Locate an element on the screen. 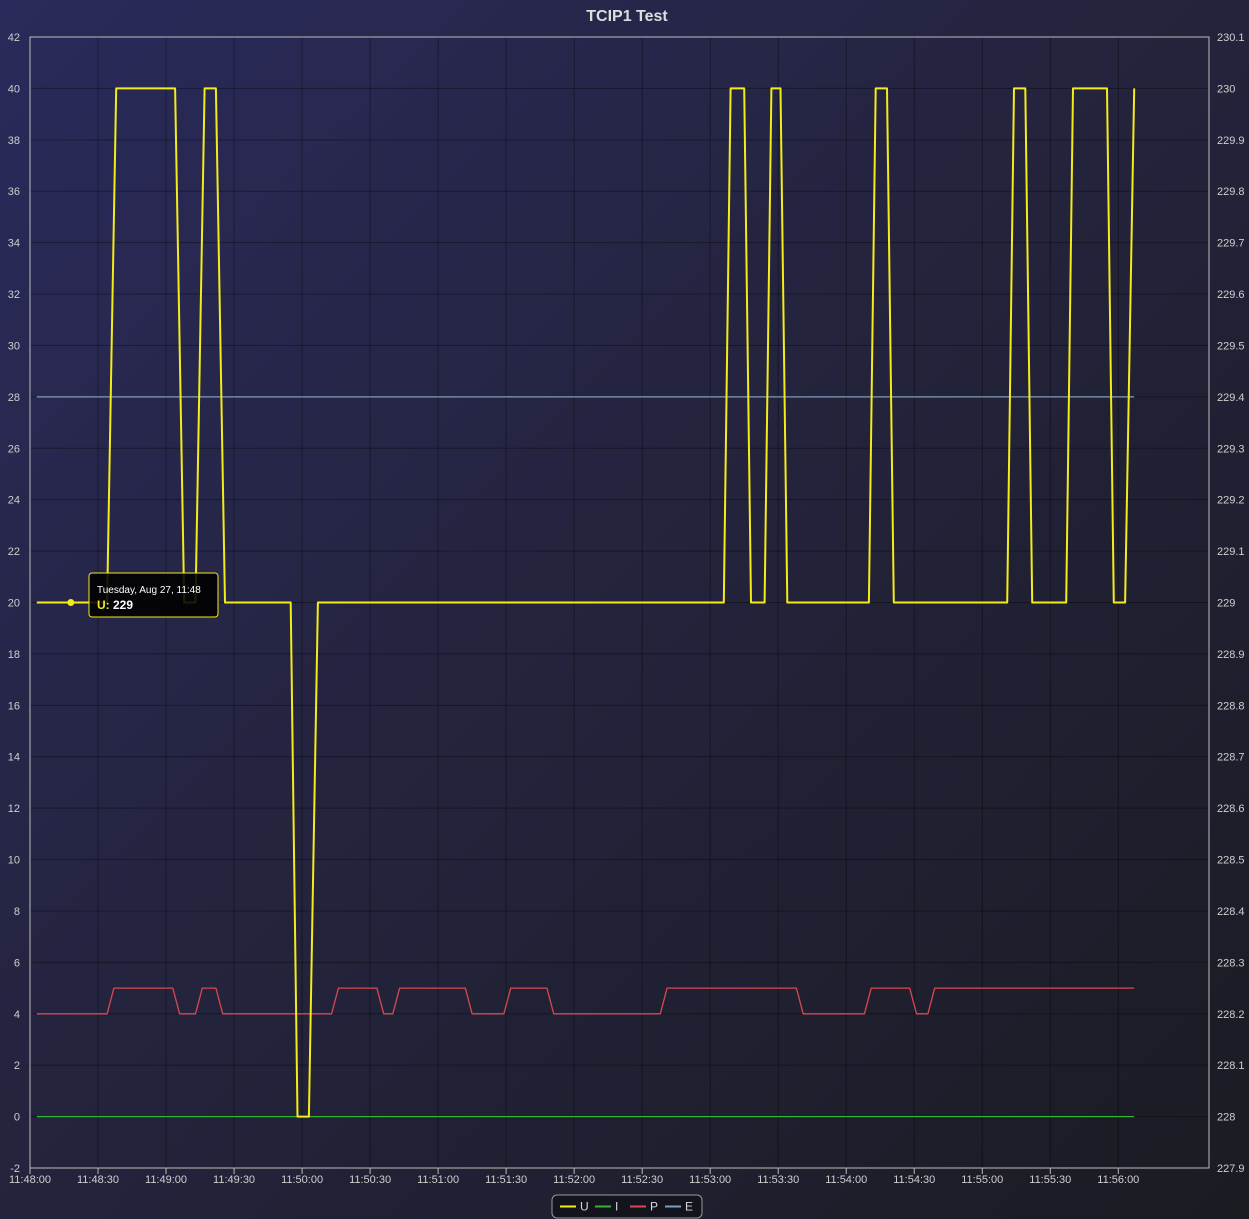  y-right-tick-label: 228.9 is located at coordinates (1231, 655).